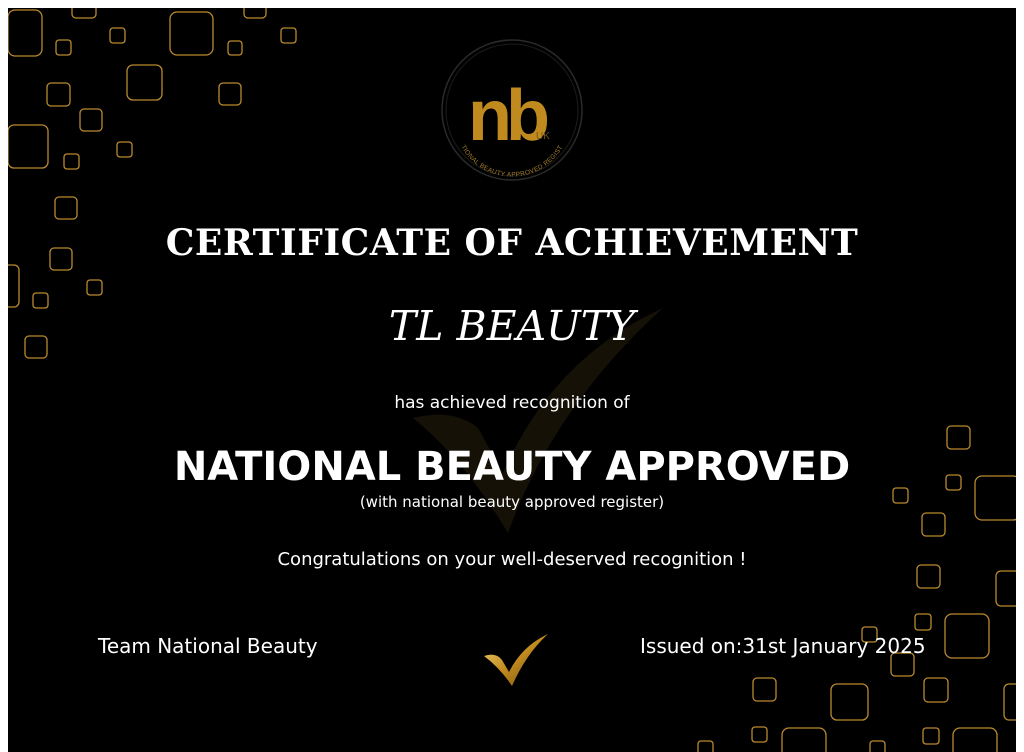 This screenshot has width=1024, height=752. I want to click on award-title: NATIONAL BEAUTY APPROVED, so click(512, 467).